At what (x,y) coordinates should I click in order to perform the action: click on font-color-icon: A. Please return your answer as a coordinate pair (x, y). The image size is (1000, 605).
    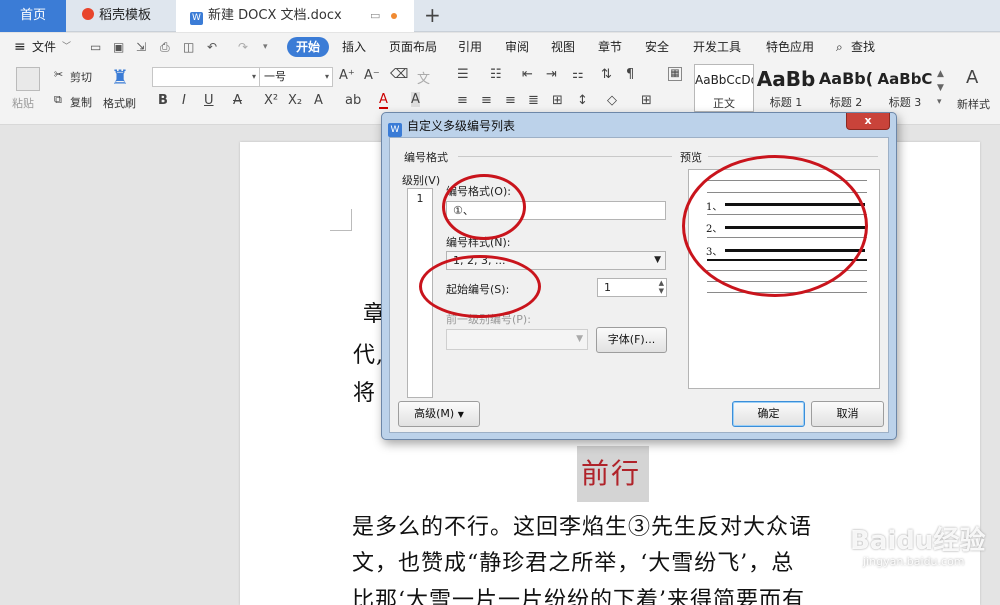
    Looking at the image, I should click on (383, 100).